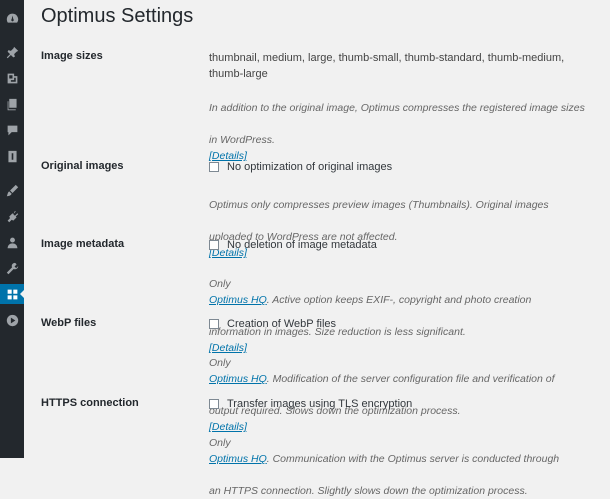 This screenshot has height=499, width=610. I want to click on https-connection-label: HTTPS connection, so click(90, 403).